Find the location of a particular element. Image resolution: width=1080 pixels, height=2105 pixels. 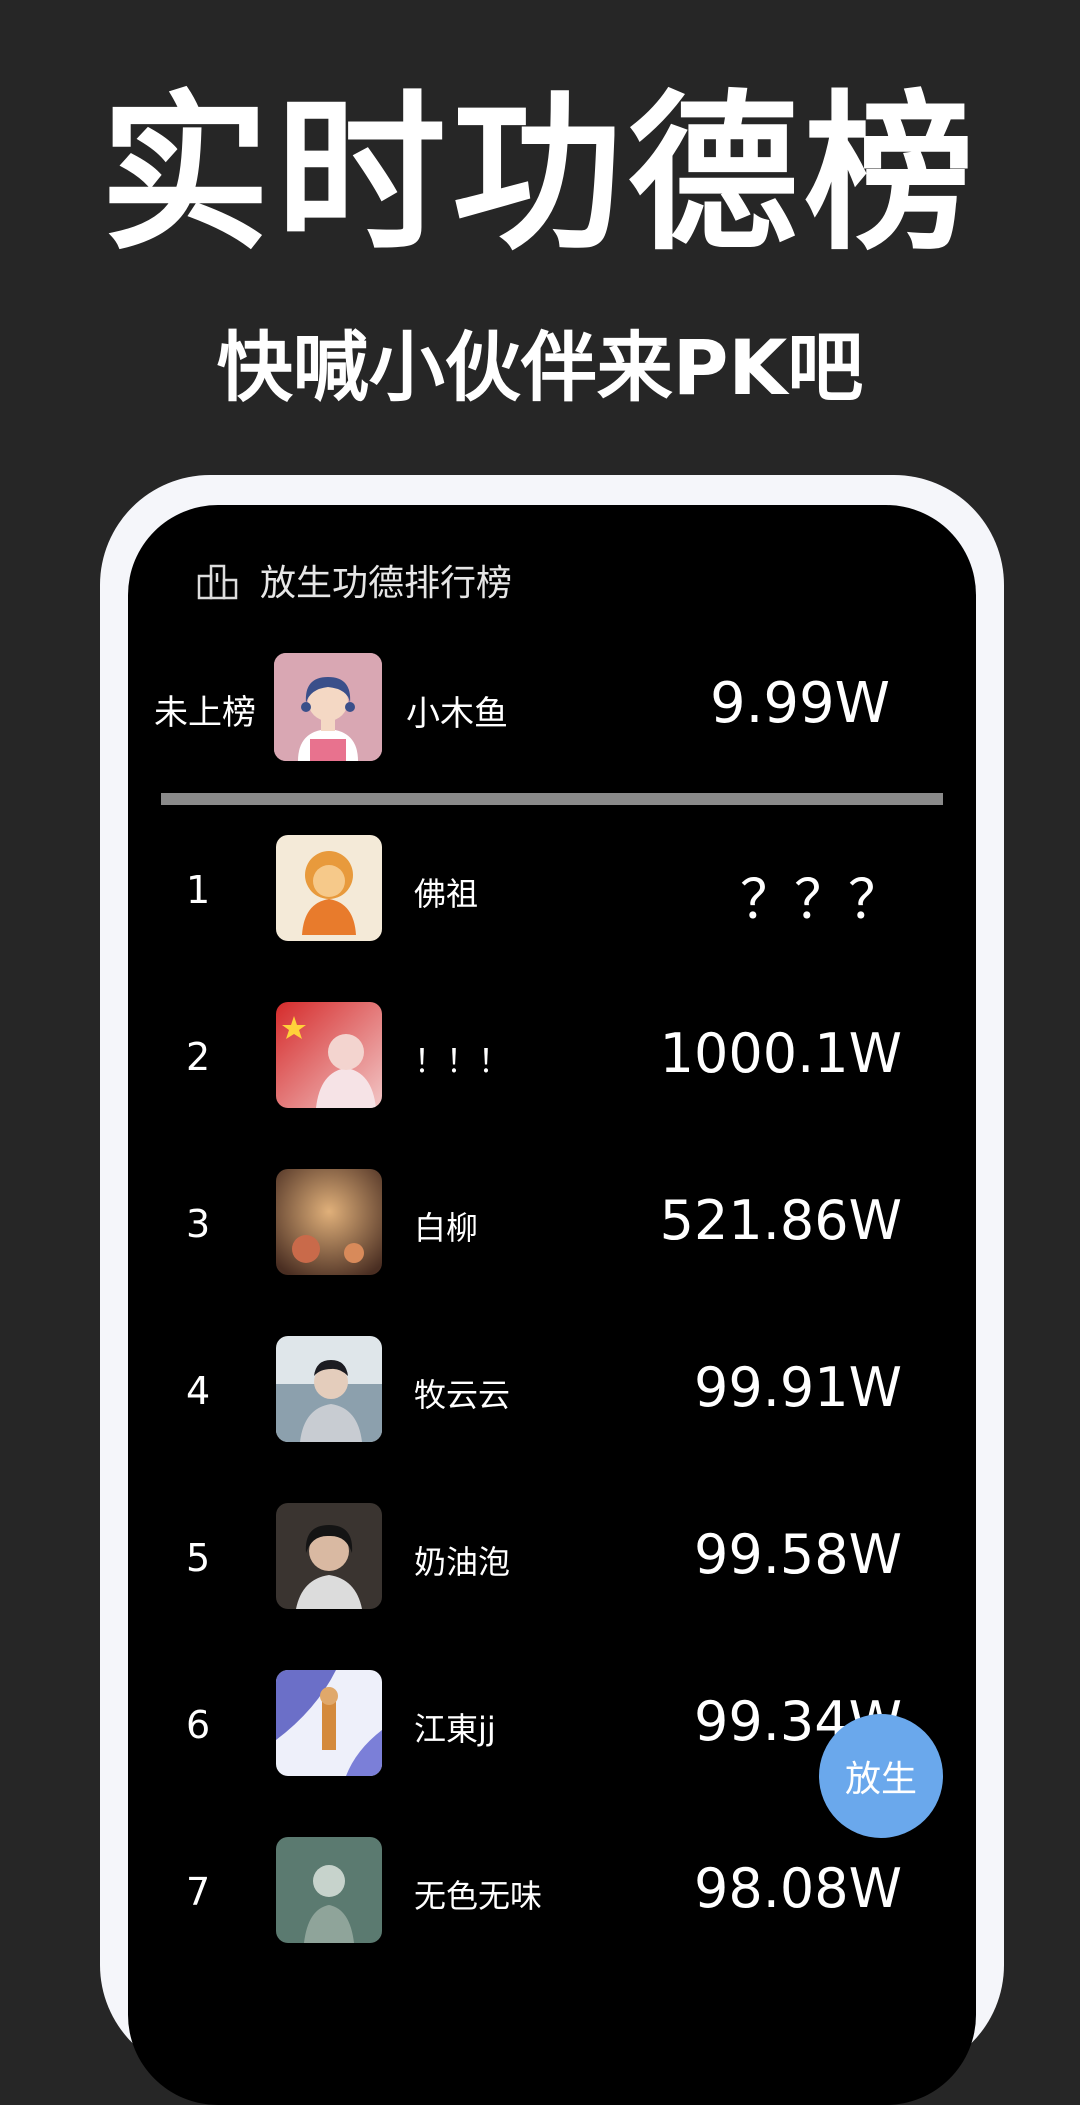

ranking-score: 1000.1W is located at coordinates (780, 1053).